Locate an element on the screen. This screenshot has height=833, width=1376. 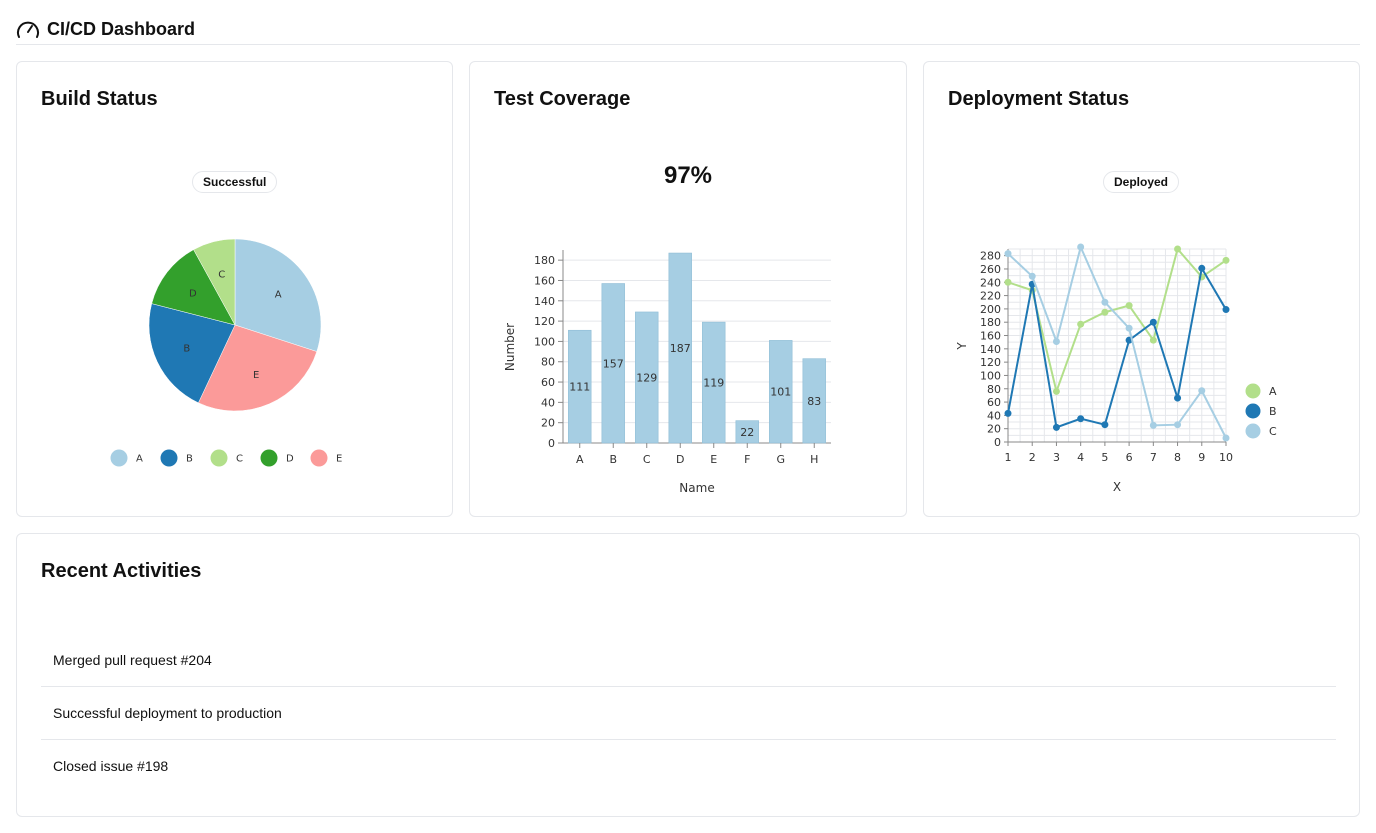
bar-value-label: 129 is located at coordinates (646, 377).